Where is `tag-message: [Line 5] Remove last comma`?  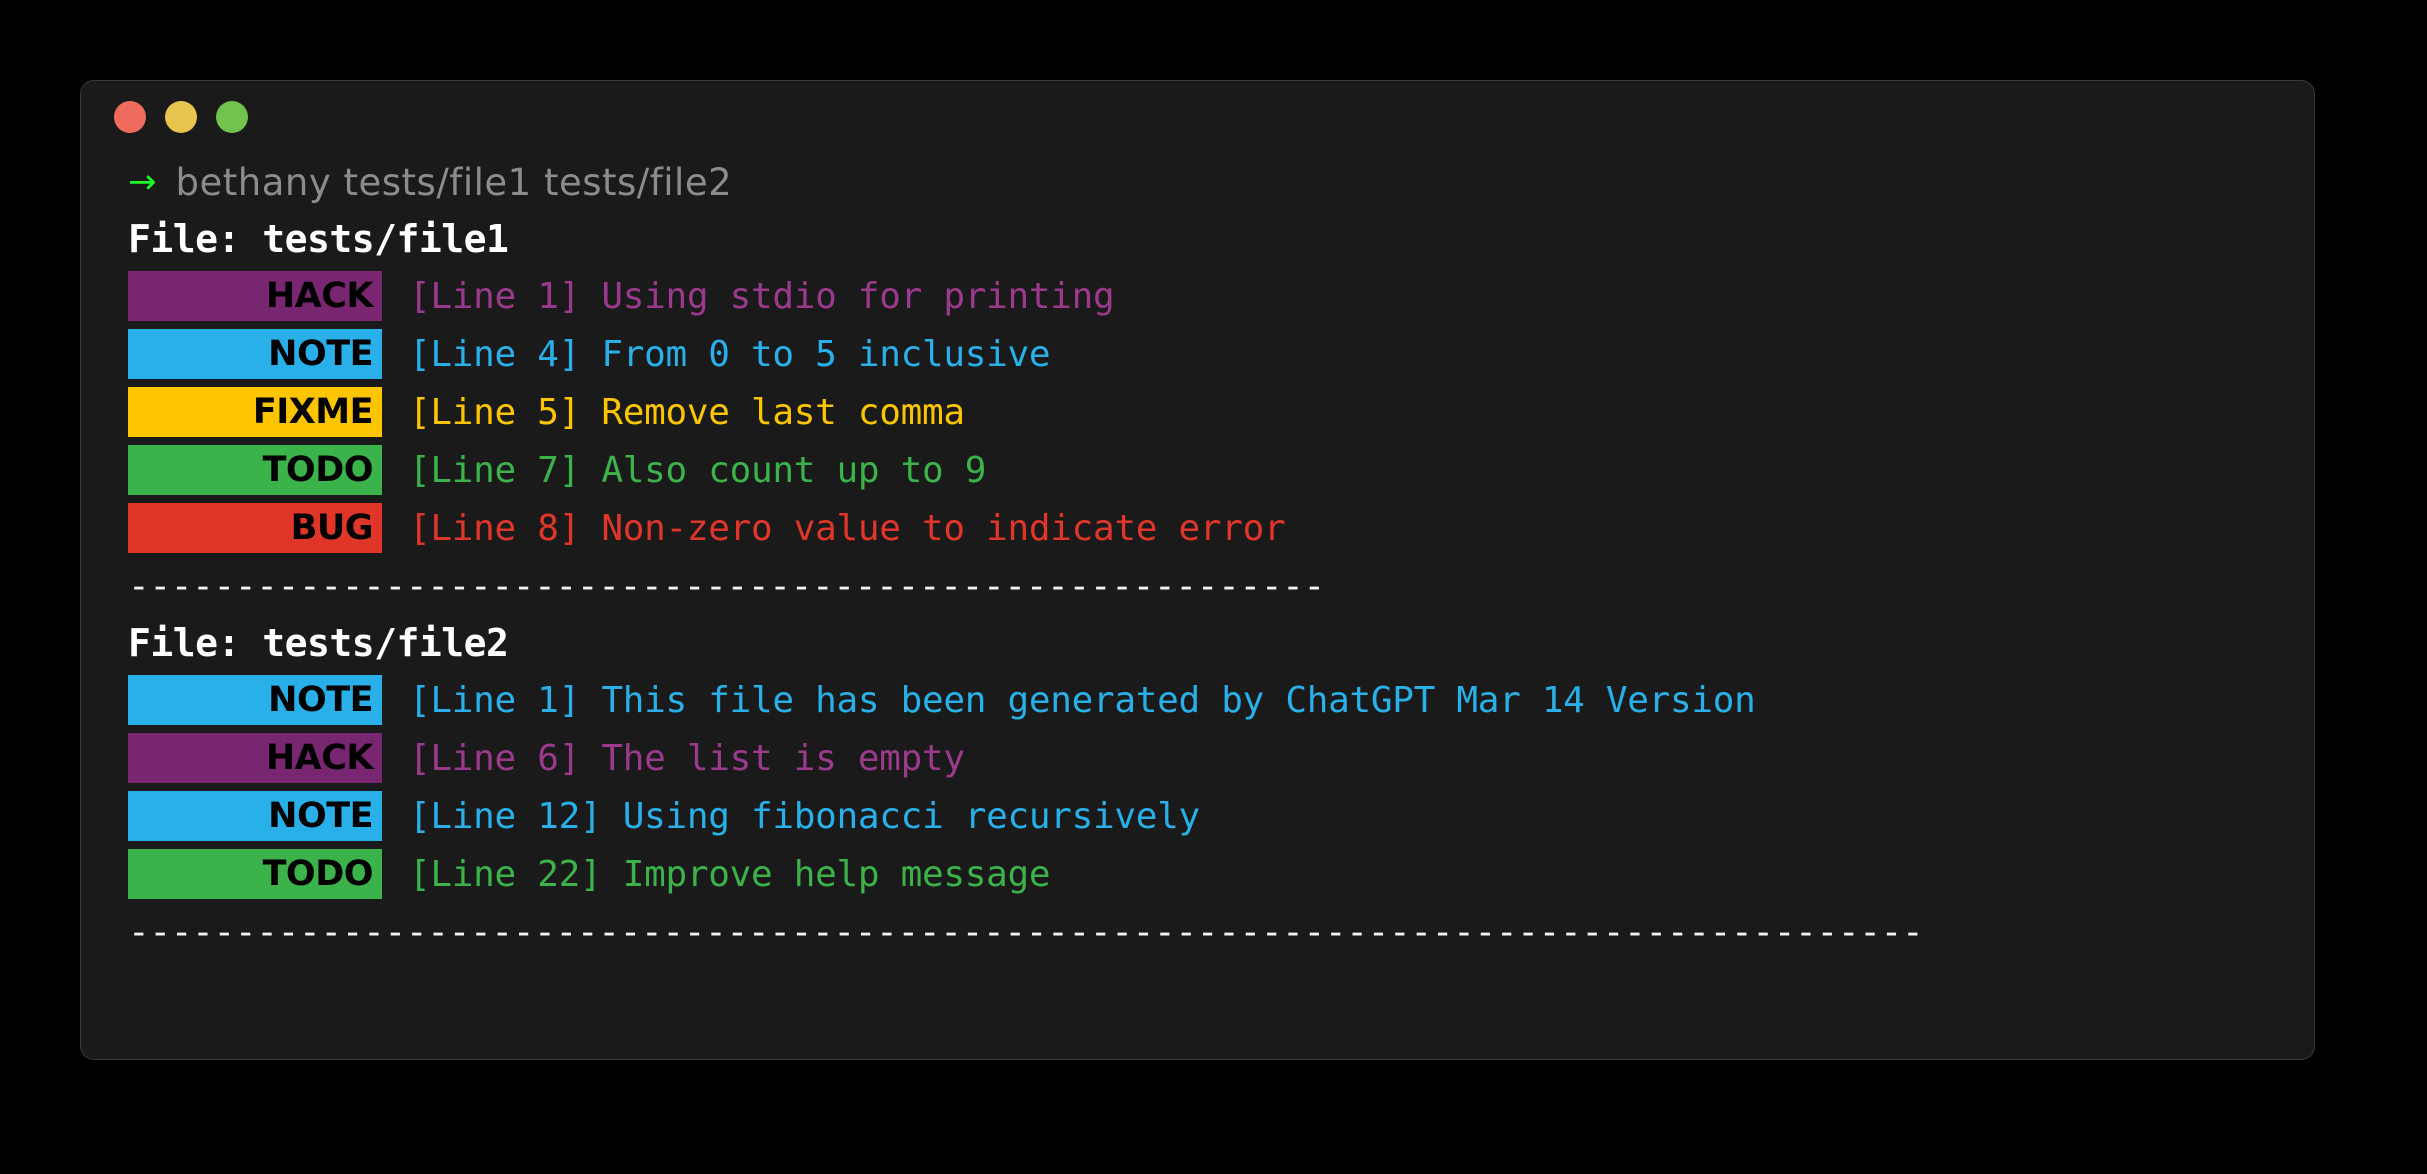
tag-message: [Line 5] Remove last comma is located at coordinates (687, 412).